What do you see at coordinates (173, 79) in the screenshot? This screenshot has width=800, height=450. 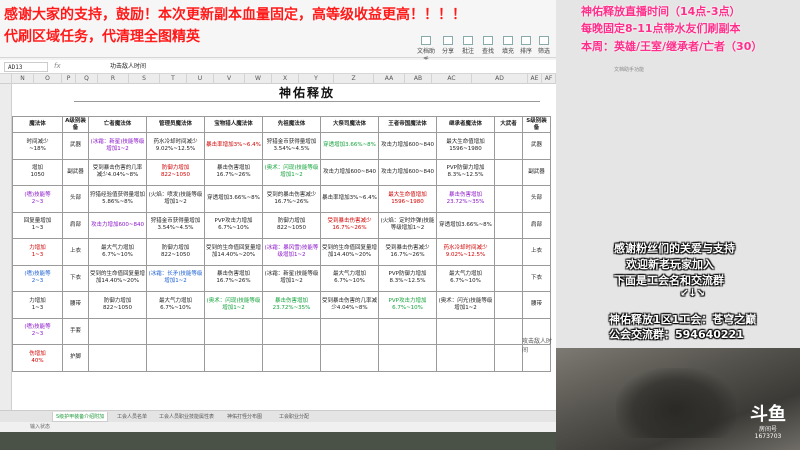 I see `column-header: T` at bounding box center [173, 79].